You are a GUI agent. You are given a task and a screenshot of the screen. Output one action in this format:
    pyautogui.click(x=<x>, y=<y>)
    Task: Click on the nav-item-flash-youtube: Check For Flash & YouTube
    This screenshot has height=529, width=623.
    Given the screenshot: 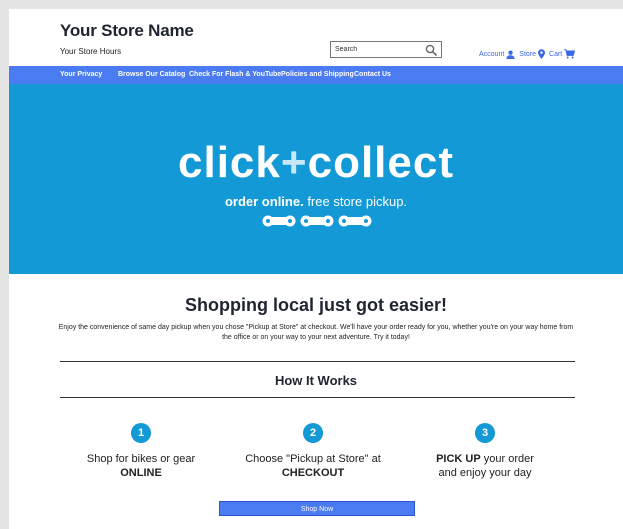 What is the action you would take?
    pyautogui.click(x=235, y=74)
    